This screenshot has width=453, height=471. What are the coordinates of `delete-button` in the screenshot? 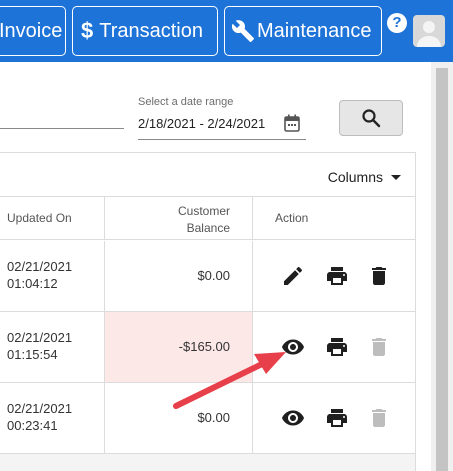 It's located at (379, 276).